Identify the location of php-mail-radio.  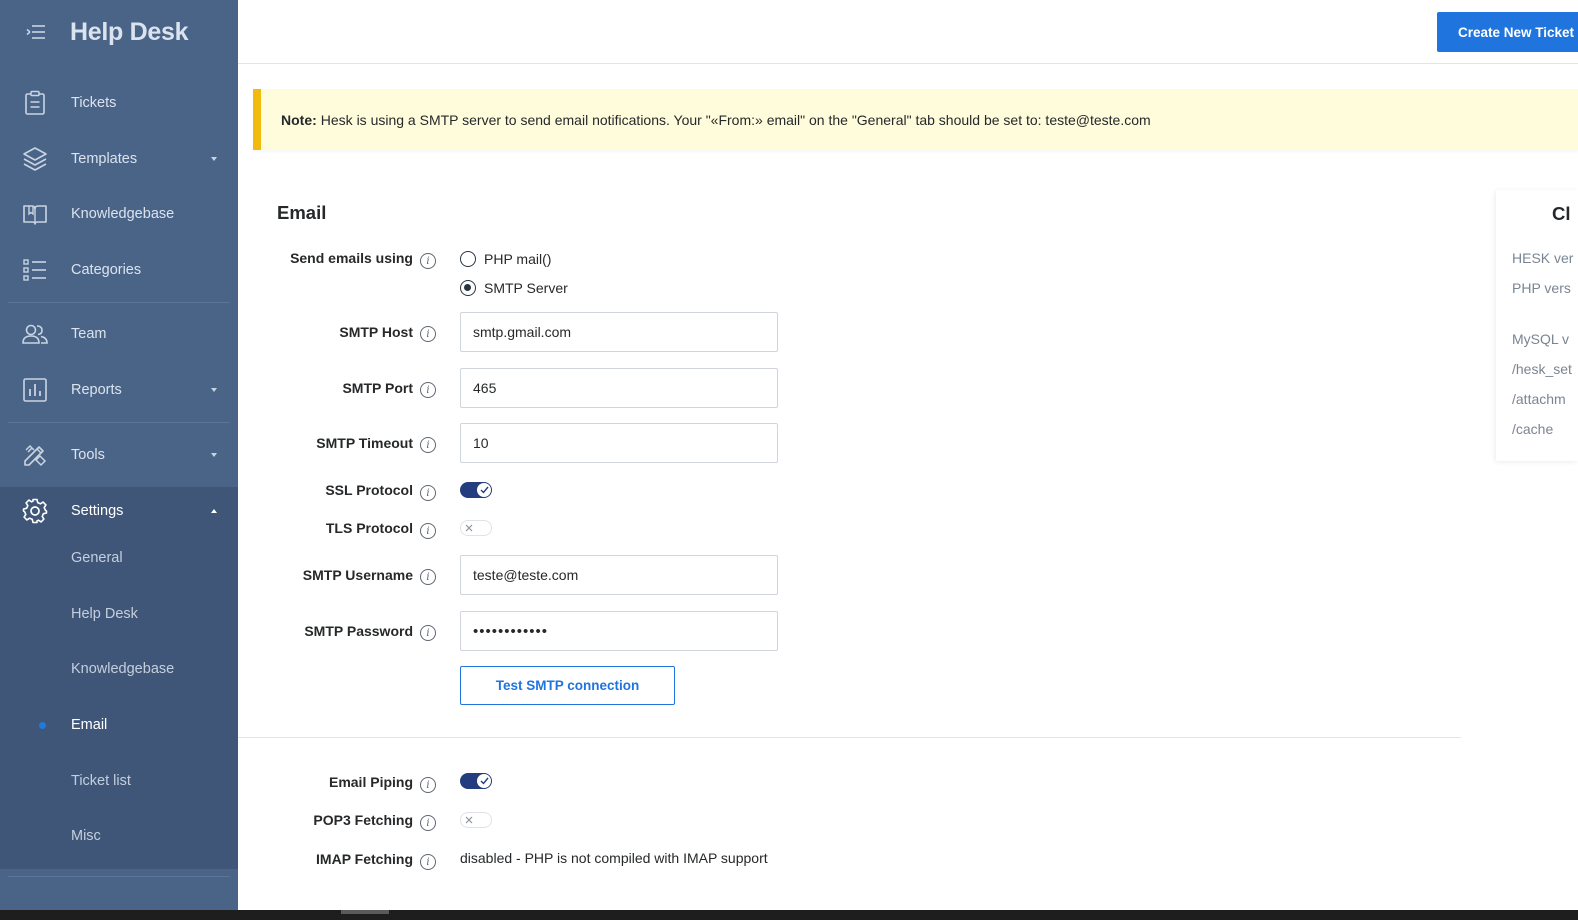
(468, 259).